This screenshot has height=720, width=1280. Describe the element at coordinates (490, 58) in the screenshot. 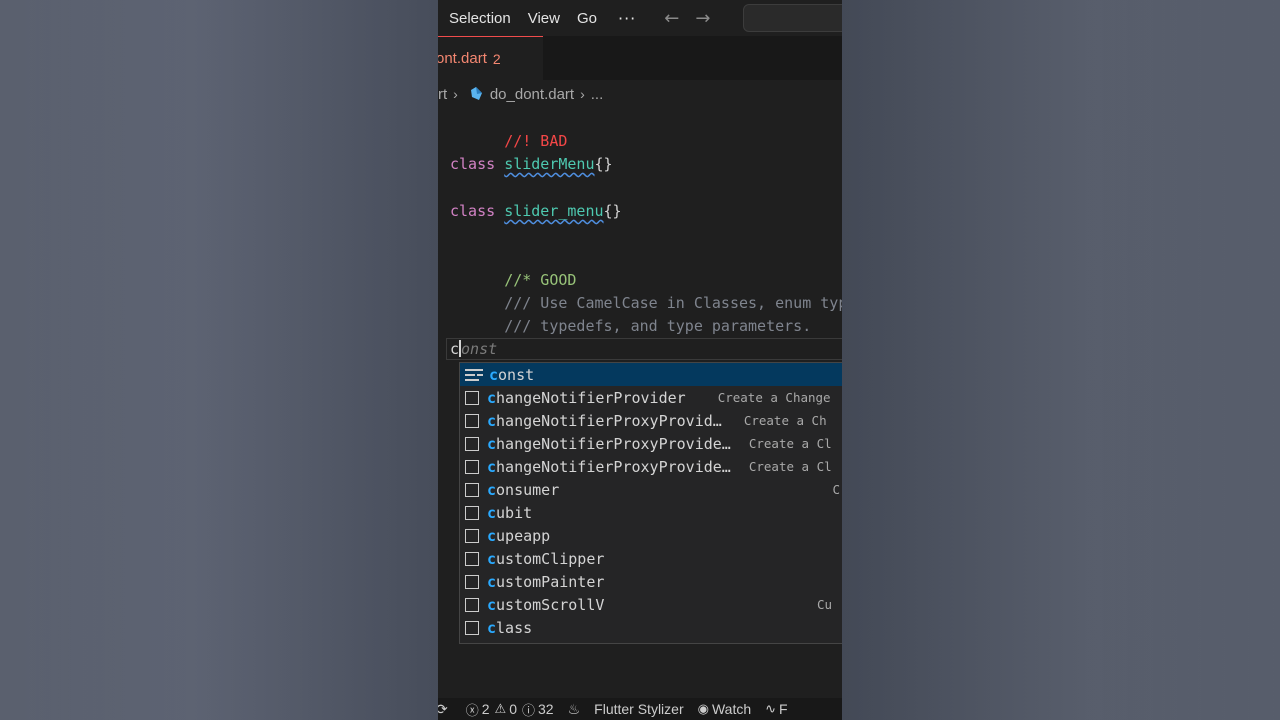

I see `tab-do-dont-dart: ont.dart 2` at that location.